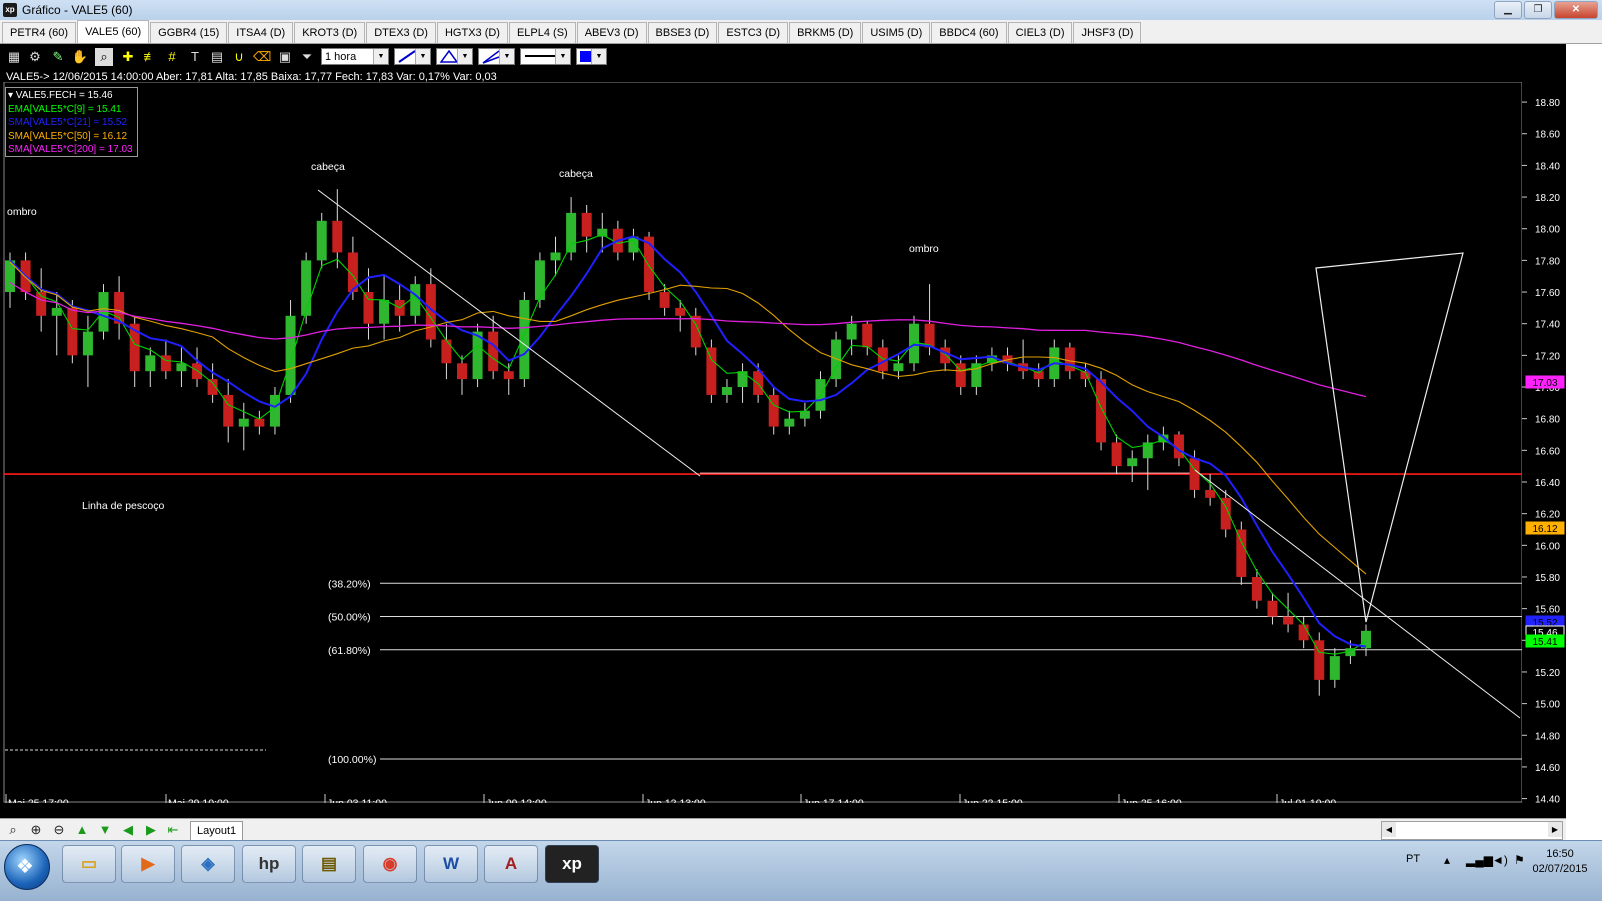 The height and width of the screenshot is (901, 1602). Describe the element at coordinates (82, 830) in the screenshot. I see `arrow-up-icon: ▲` at that location.